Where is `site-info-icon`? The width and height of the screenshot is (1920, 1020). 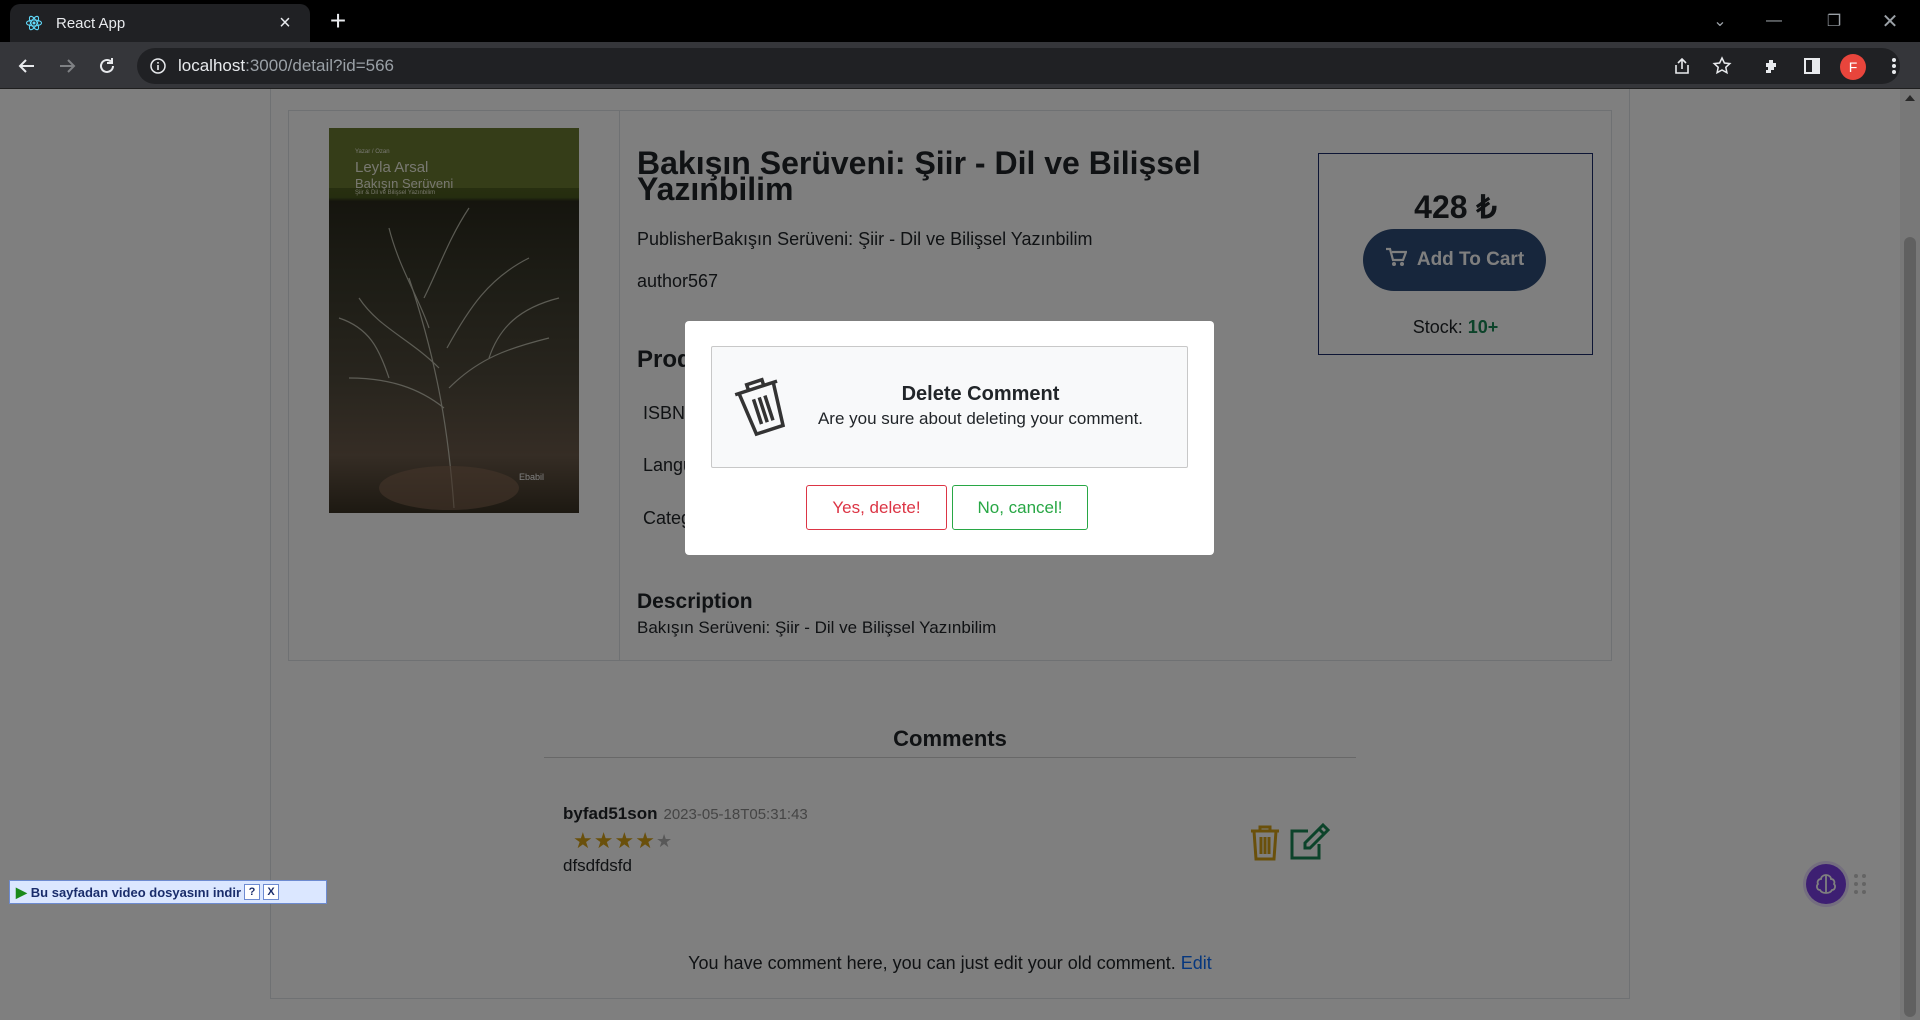 site-info-icon is located at coordinates (158, 66).